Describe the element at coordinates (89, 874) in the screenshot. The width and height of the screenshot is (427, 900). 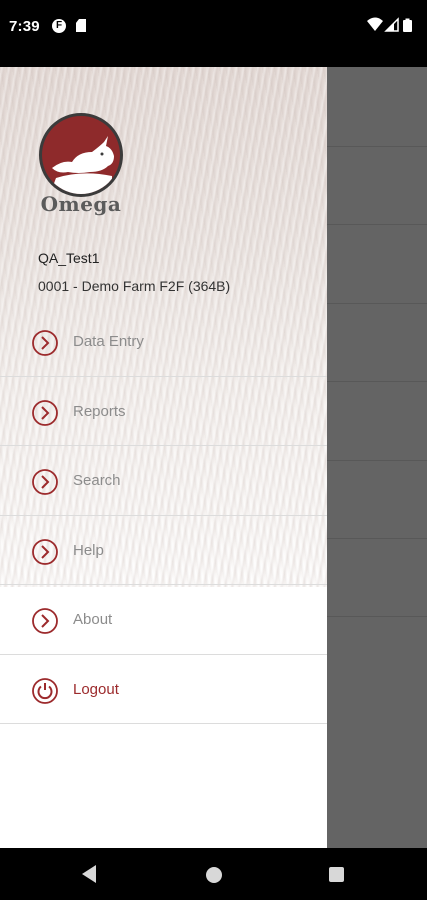
I see `back-icon` at that location.